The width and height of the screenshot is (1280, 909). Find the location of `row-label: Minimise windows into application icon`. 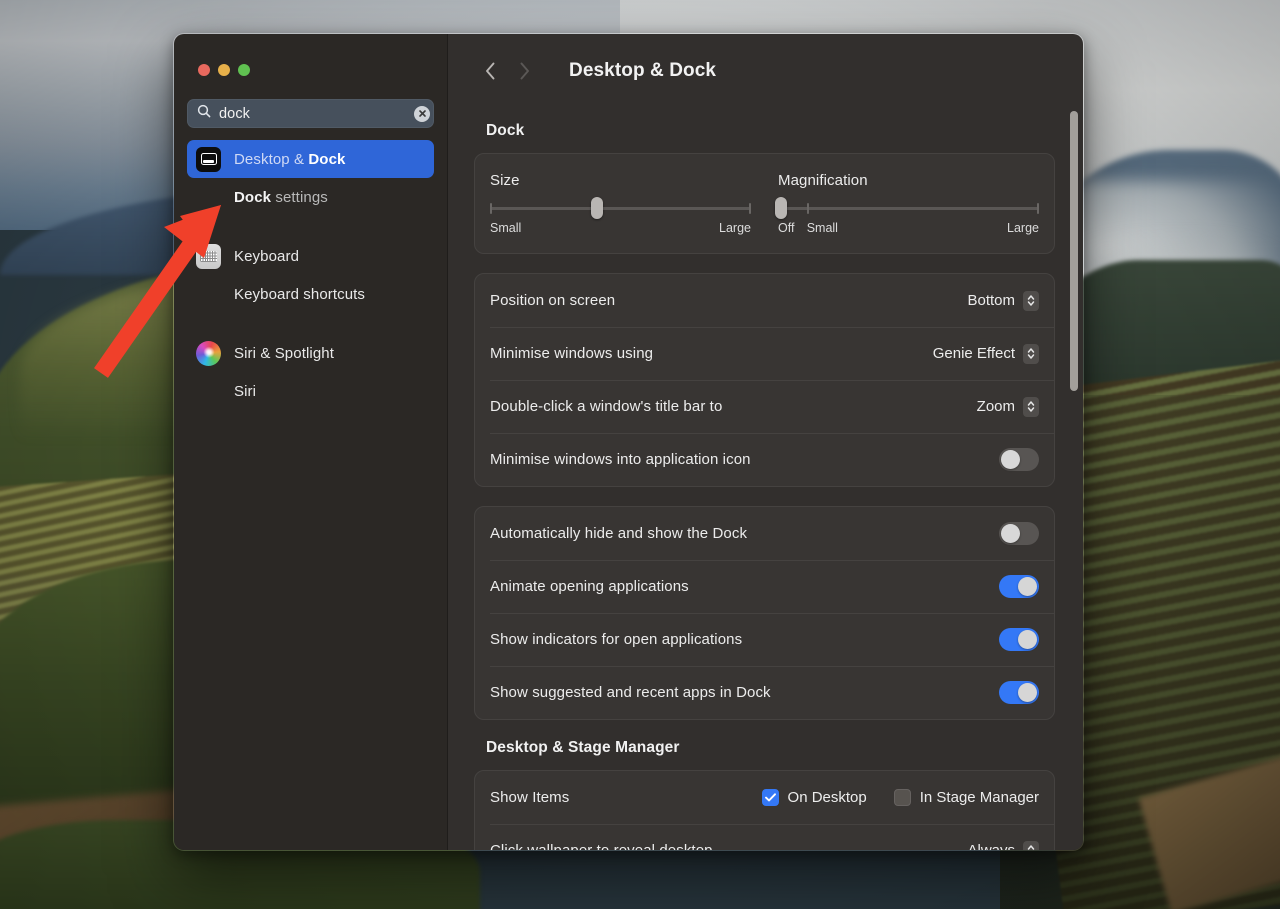

row-label: Minimise windows into application icon is located at coordinates (620, 459).